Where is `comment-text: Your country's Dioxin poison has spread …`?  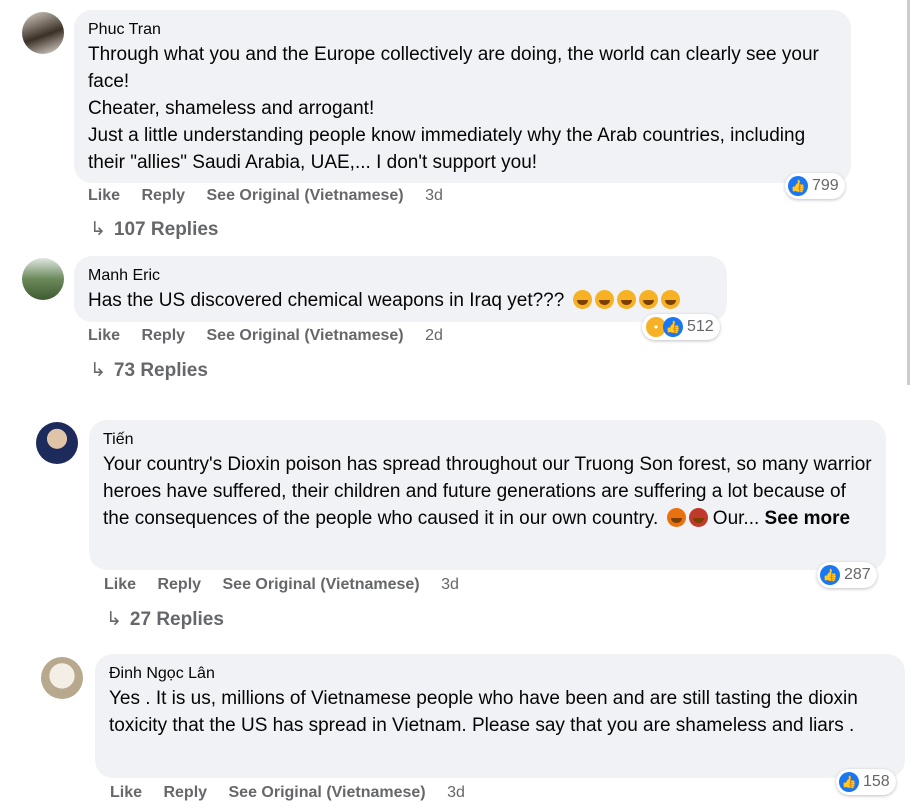
comment-text: Your country's Dioxin poison has spread … is located at coordinates (487, 491).